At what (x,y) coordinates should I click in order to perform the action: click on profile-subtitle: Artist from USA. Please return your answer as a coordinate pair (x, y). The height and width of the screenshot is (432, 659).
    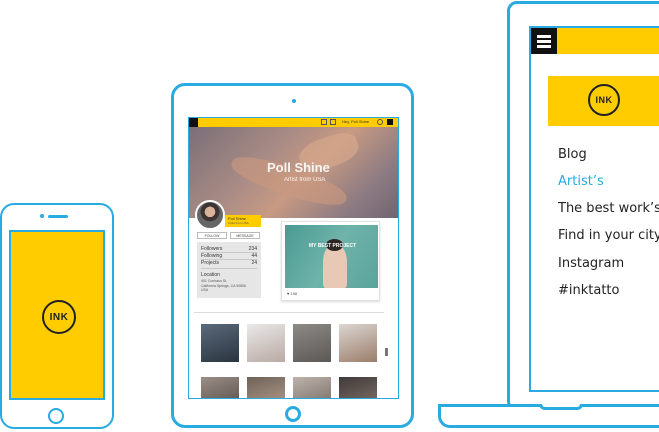
    Looking at the image, I should click on (238, 223).